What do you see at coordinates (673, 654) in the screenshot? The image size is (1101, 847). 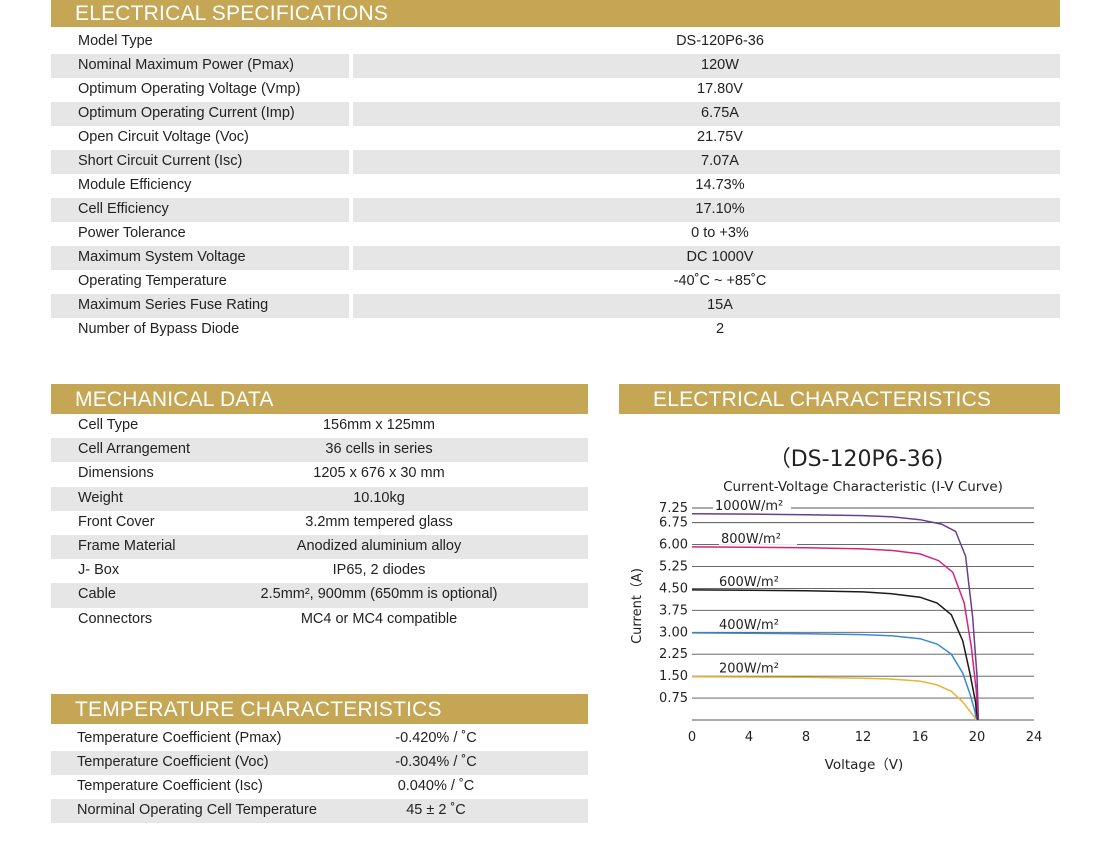 I see `y-tick-label: 2.25` at bounding box center [673, 654].